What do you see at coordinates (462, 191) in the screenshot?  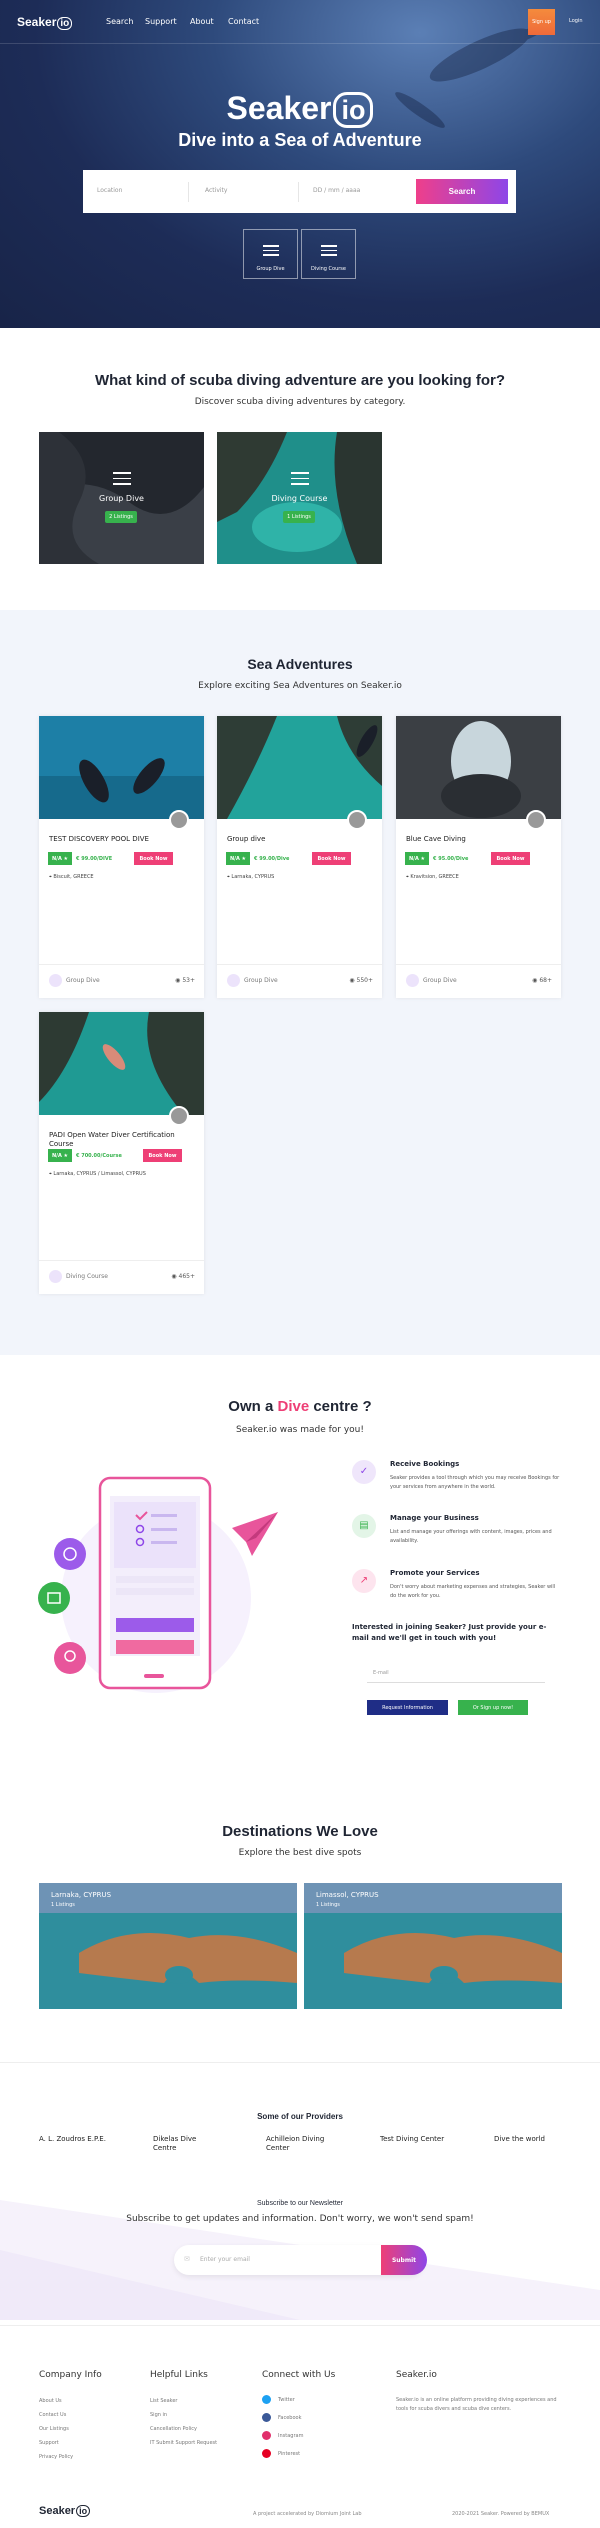 I see `search-button: Search` at bounding box center [462, 191].